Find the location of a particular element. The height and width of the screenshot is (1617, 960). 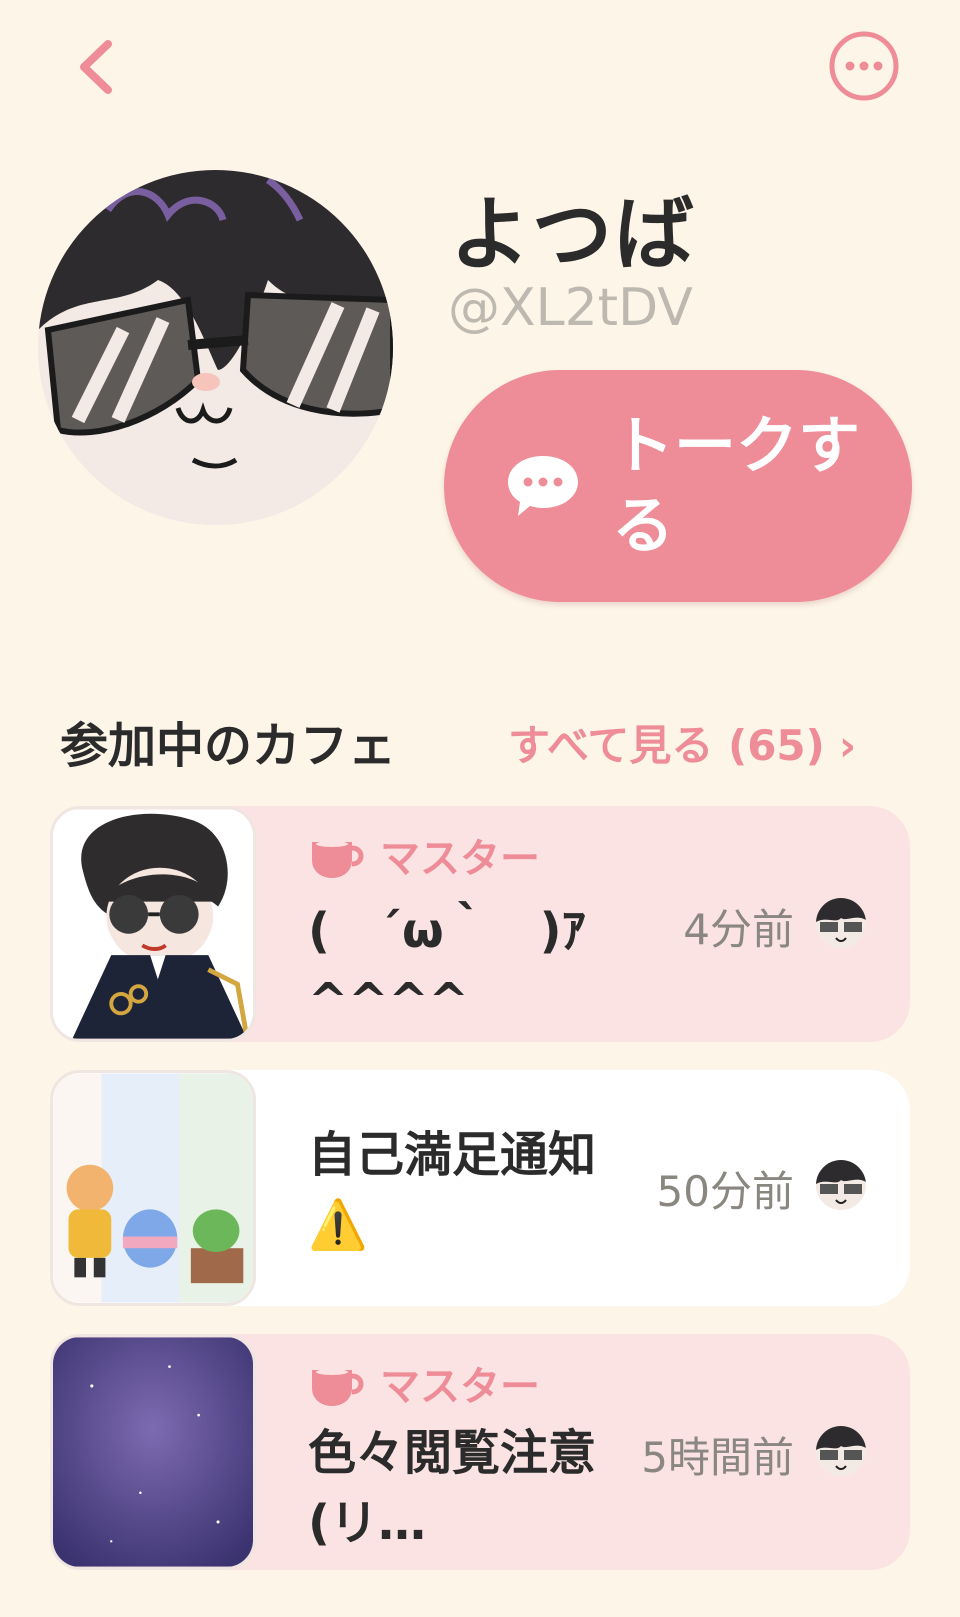

cafe-card: 自己満足通知⚠️ 50分前 is located at coordinates (480, 1188).